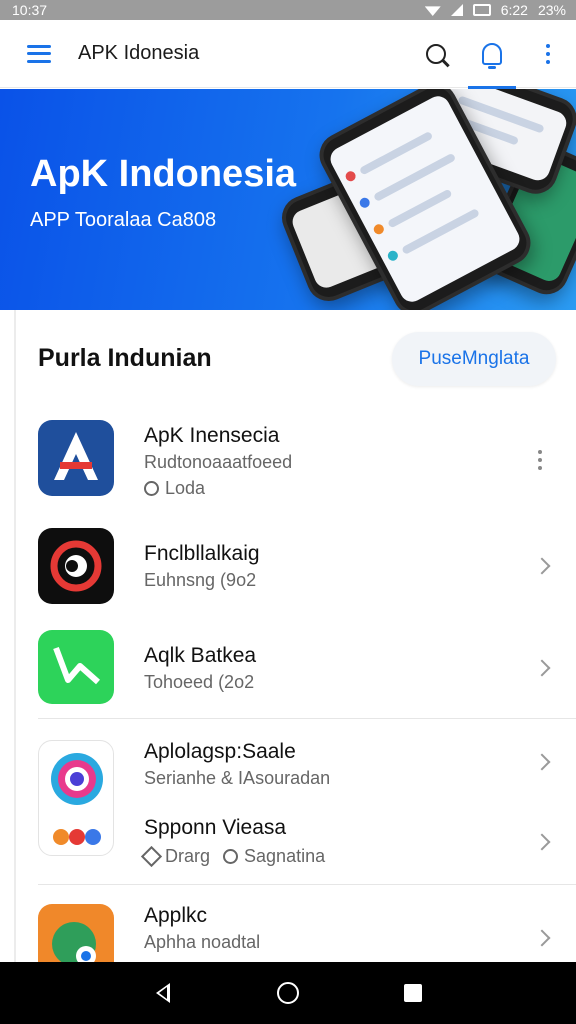  I want to click on recents-icon, so click(413, 993).